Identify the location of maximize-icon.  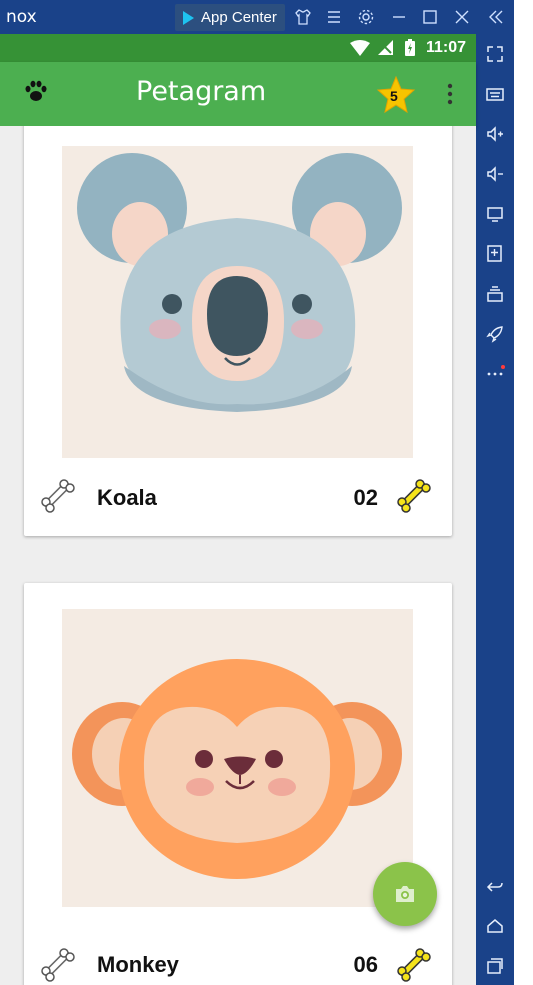
(430, 17).